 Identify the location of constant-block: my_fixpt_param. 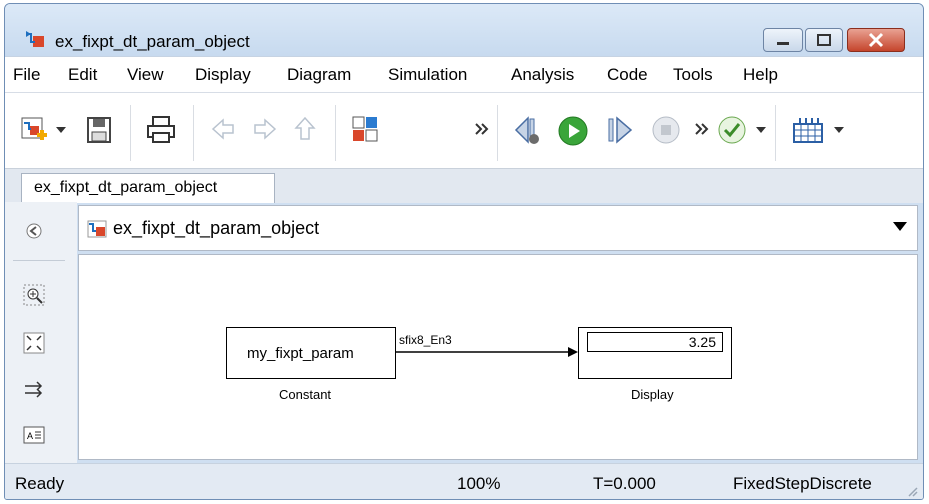
(311, 353).